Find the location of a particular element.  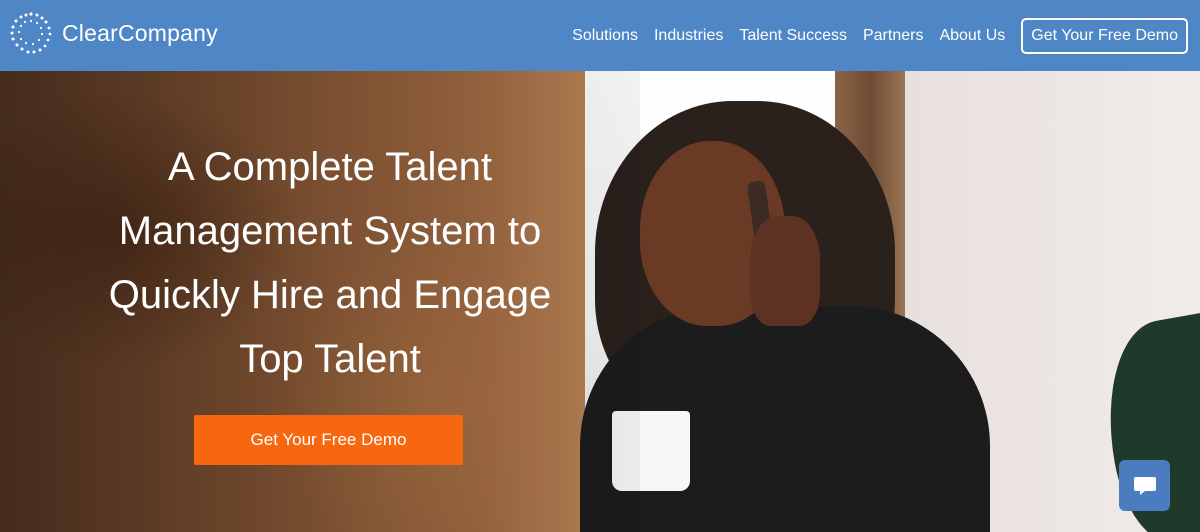

hero-headline-line: A Complete Talent is located at coordinates (330, 167).